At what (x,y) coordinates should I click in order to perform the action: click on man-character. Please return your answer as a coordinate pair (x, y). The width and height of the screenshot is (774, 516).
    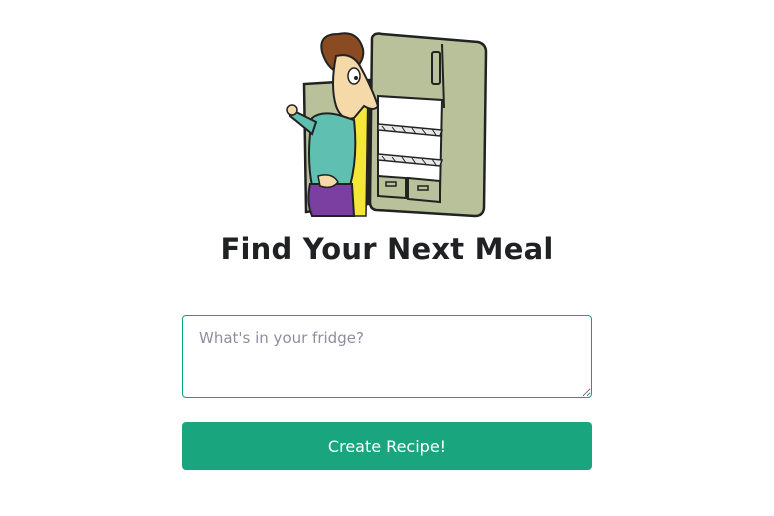
    Looking at the image, I should click on (333, 124).